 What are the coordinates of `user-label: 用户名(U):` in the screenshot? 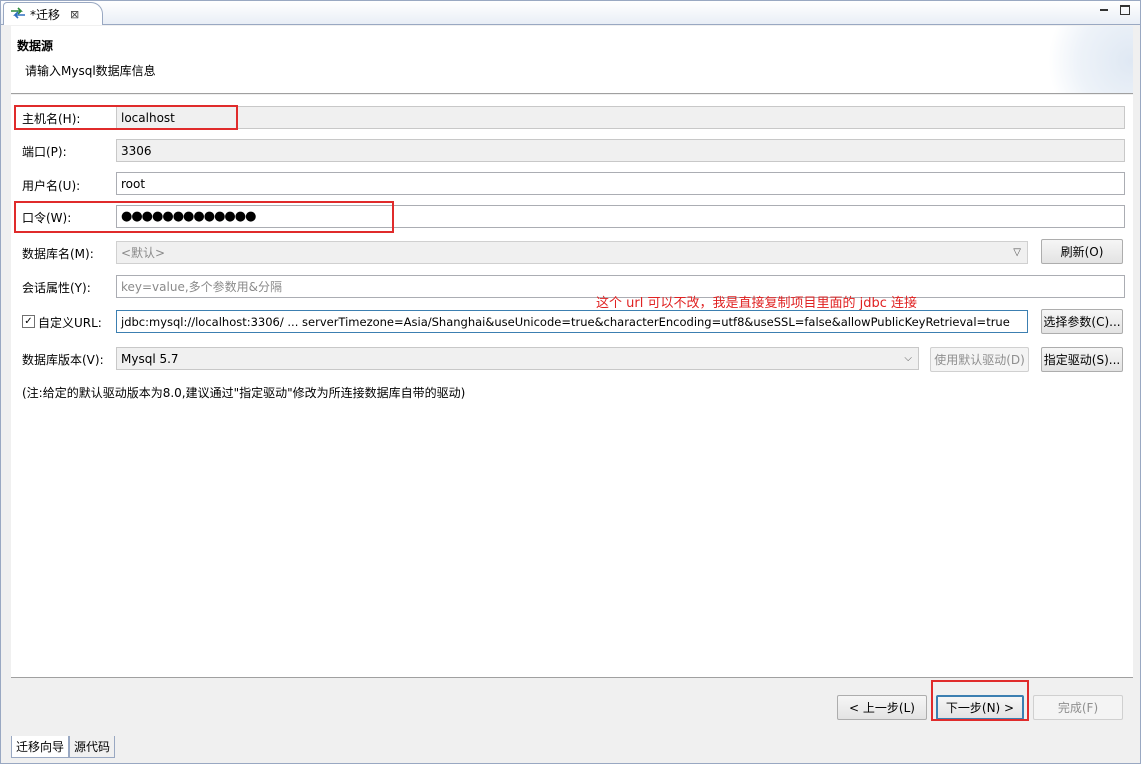 It's located at (51, 186).